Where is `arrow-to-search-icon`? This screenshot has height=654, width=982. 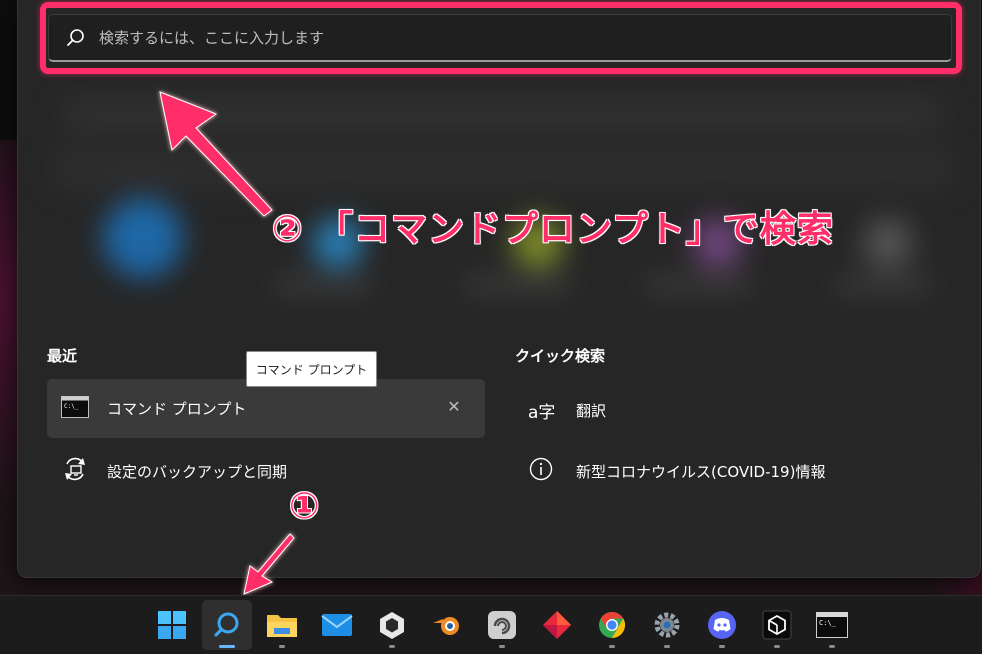
arrow-to-search-icon is located at coordinates (216, 154).